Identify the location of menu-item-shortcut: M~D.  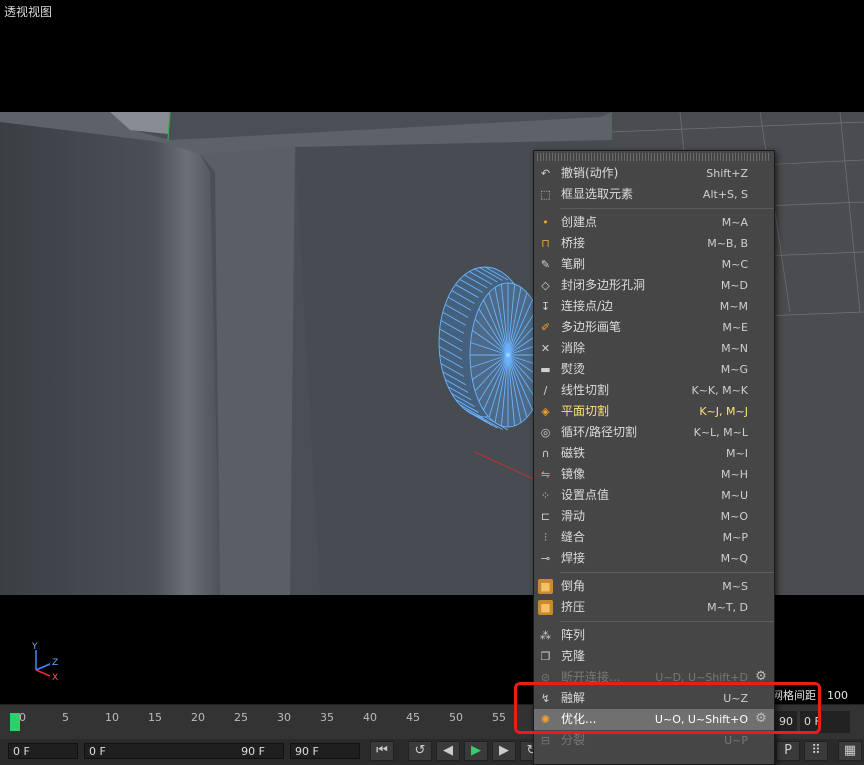
(734, 285).